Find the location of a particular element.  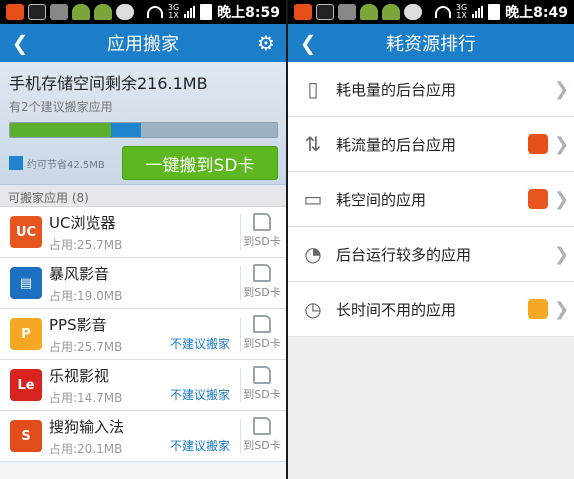

page-title: 应用搬家 is located at coordinates (143, 44).